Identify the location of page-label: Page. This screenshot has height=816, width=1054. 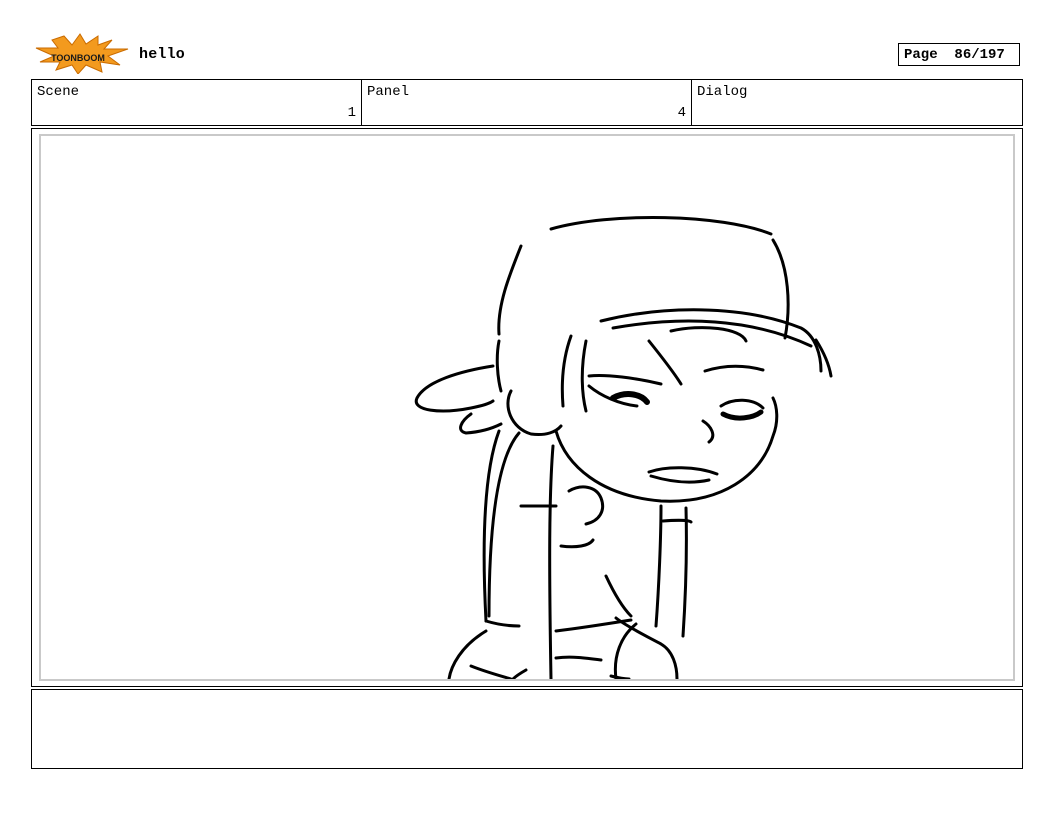
(921, 55).